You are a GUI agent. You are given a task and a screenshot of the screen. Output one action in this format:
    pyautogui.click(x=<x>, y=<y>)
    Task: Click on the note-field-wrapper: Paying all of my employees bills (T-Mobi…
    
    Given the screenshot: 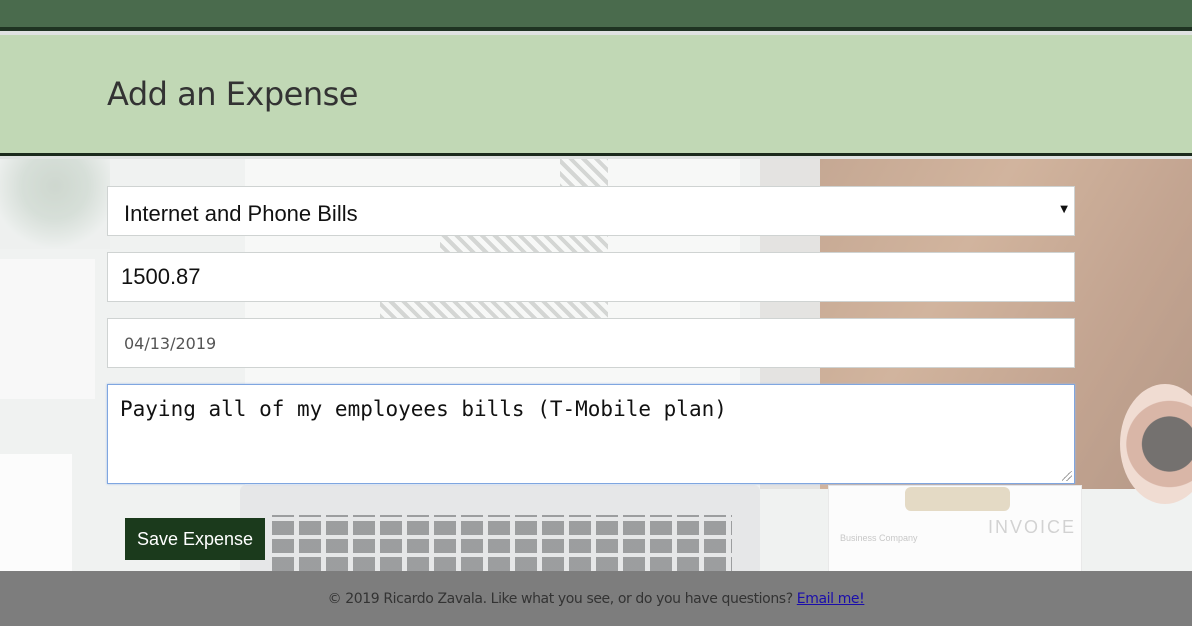 What is the action you would take?
    pyautogui.click(x=591, y=434)
    